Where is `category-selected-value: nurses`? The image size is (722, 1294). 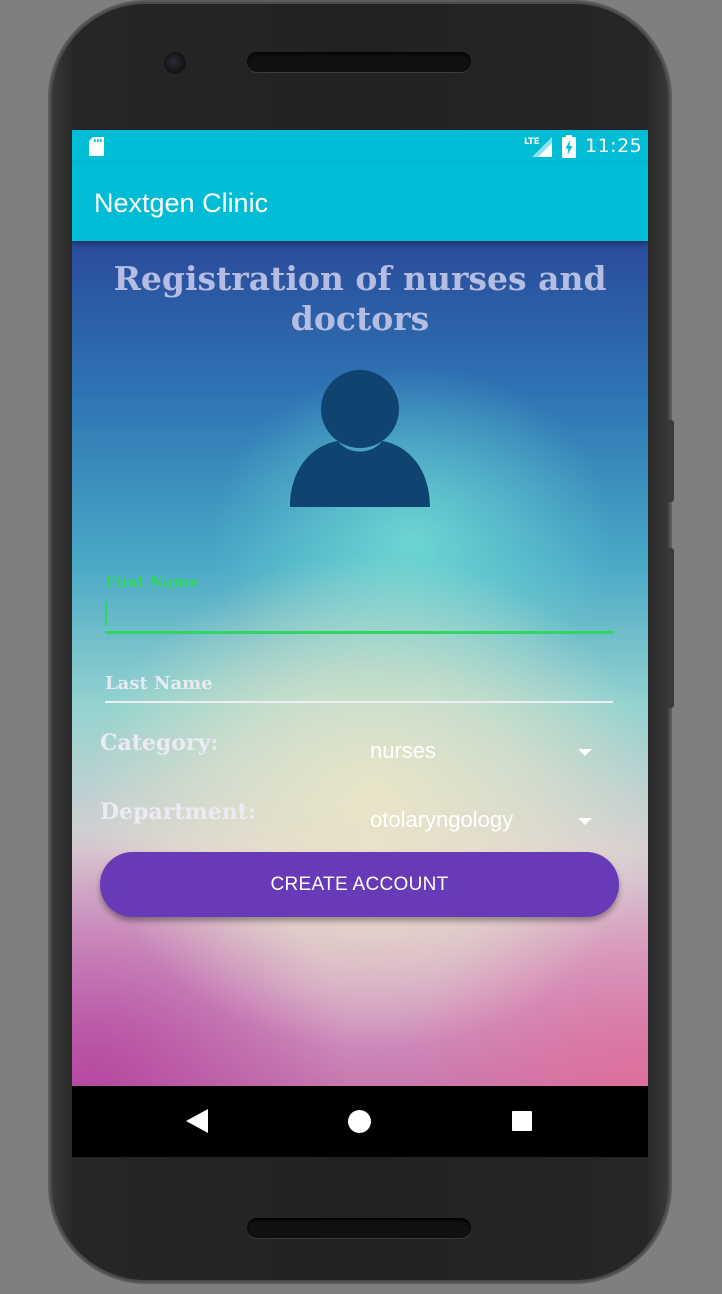 category-selected-value: nurses is located at coordinates (403, 750).